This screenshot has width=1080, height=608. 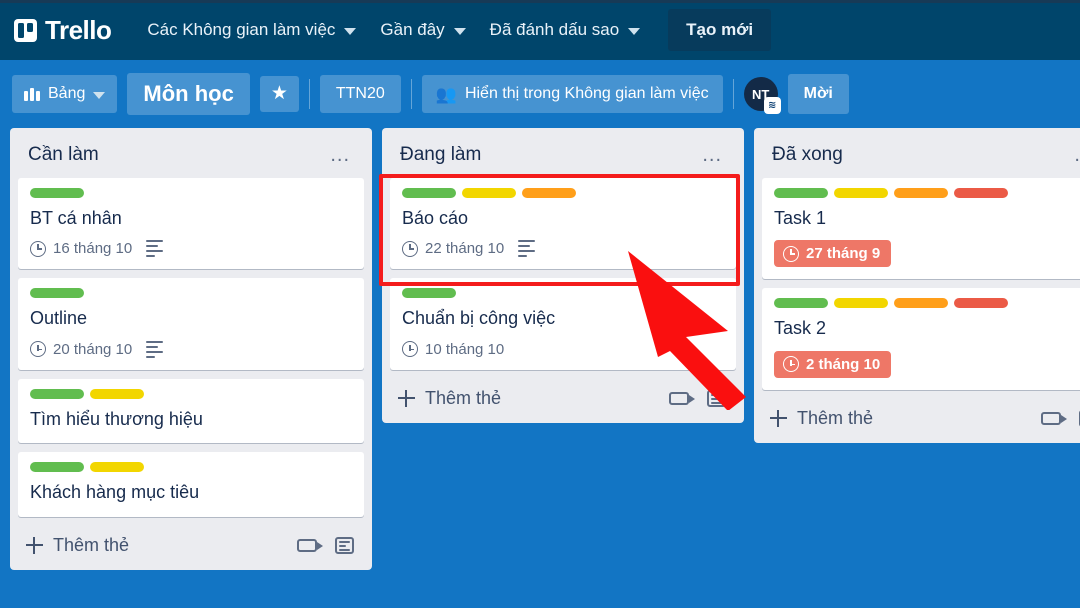 I want to click on card-title: Báo cáo, so click(x=435, y=218).